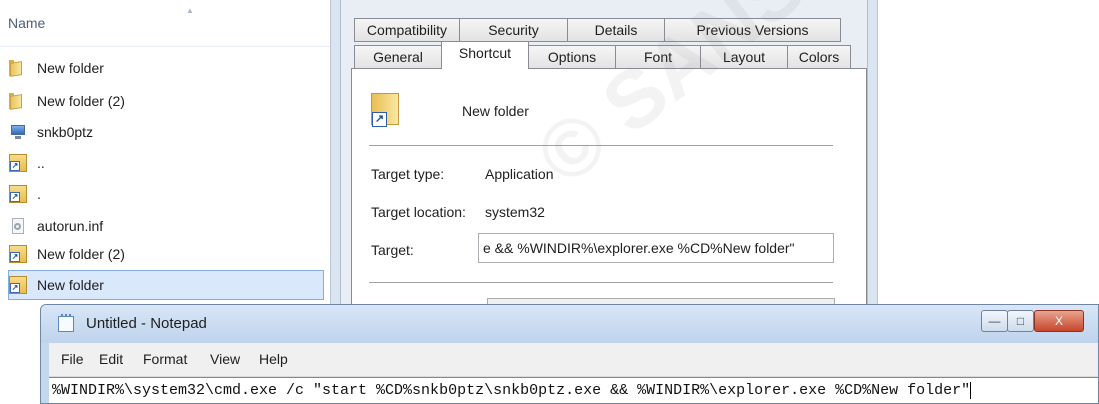  I want to click on menu-file: File, so click(72, 359).